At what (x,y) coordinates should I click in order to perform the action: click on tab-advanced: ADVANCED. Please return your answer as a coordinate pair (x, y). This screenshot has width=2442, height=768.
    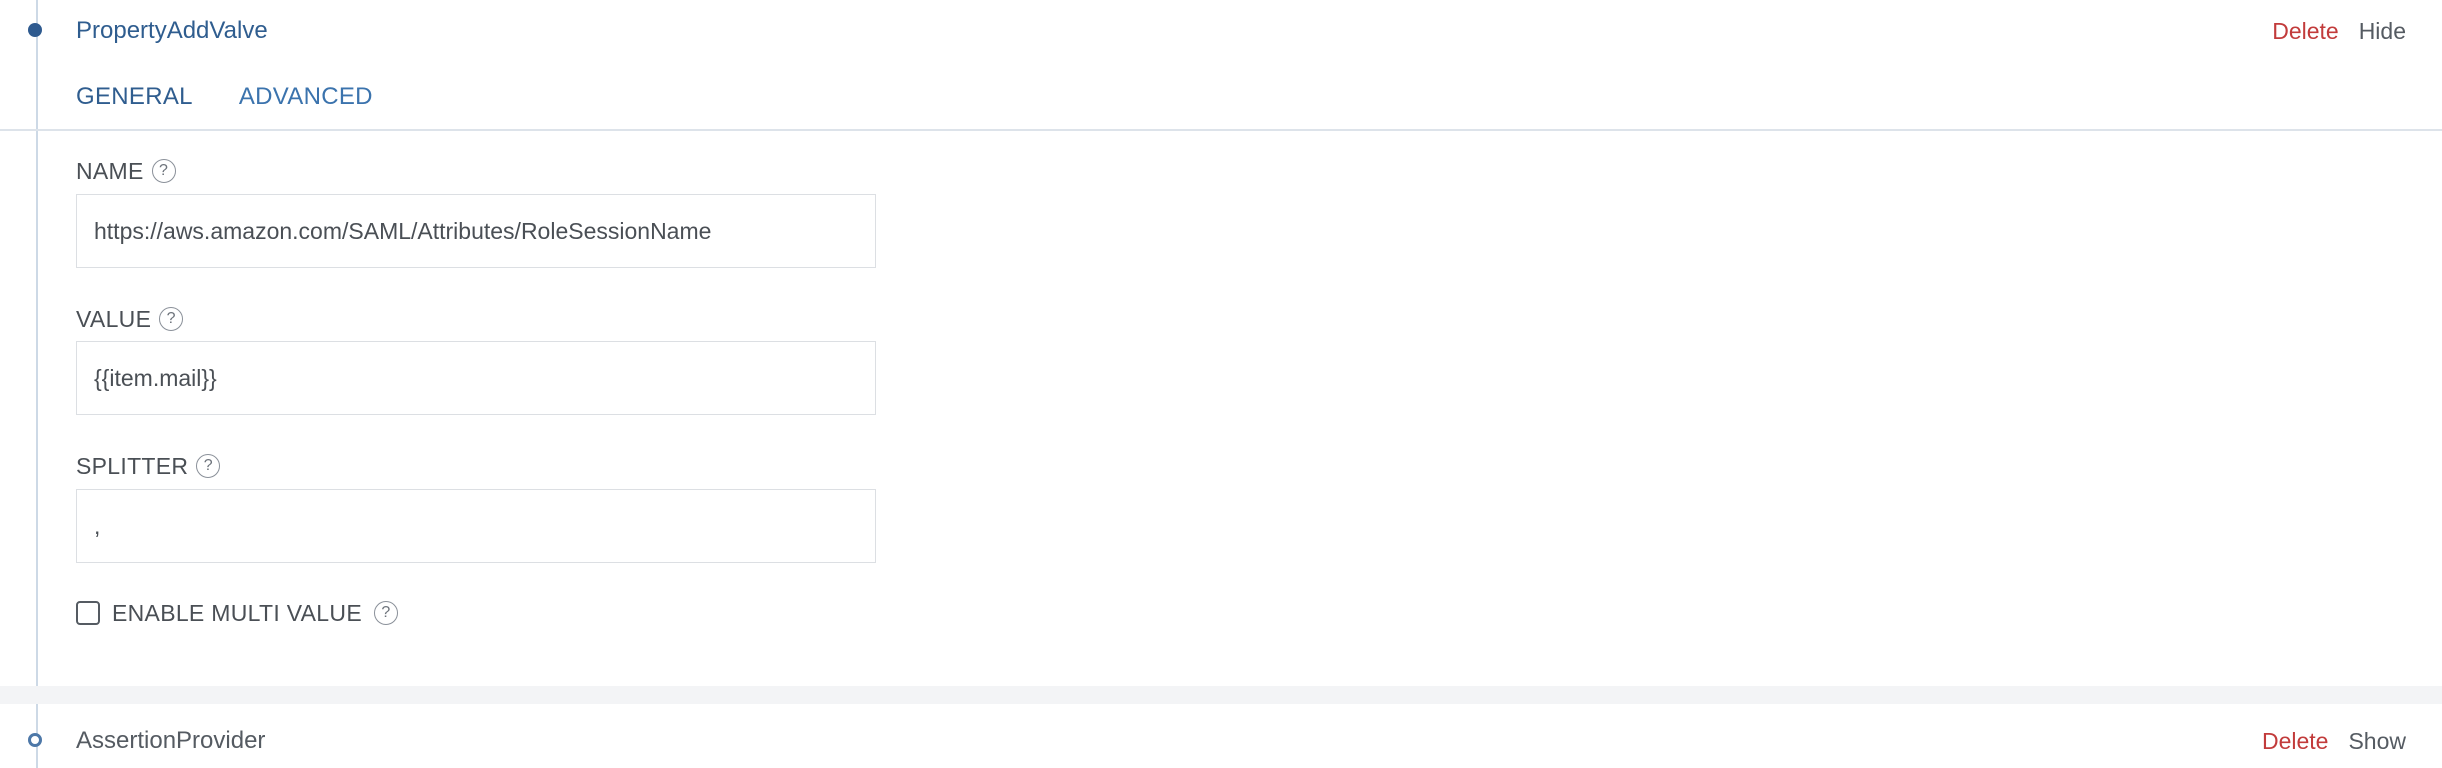
    Looking at the image, I should click on (306, 97).